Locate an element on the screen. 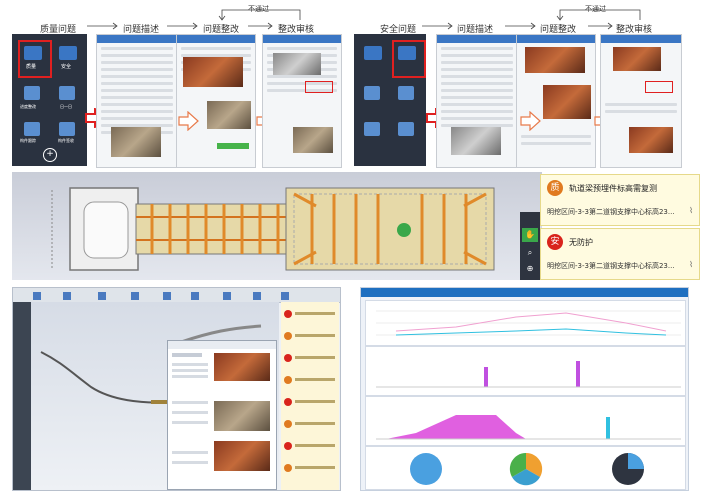 Image resolution: width=709 pixels, height=494 pixels. flow-arrows-right is located at coordinates (531, 19).